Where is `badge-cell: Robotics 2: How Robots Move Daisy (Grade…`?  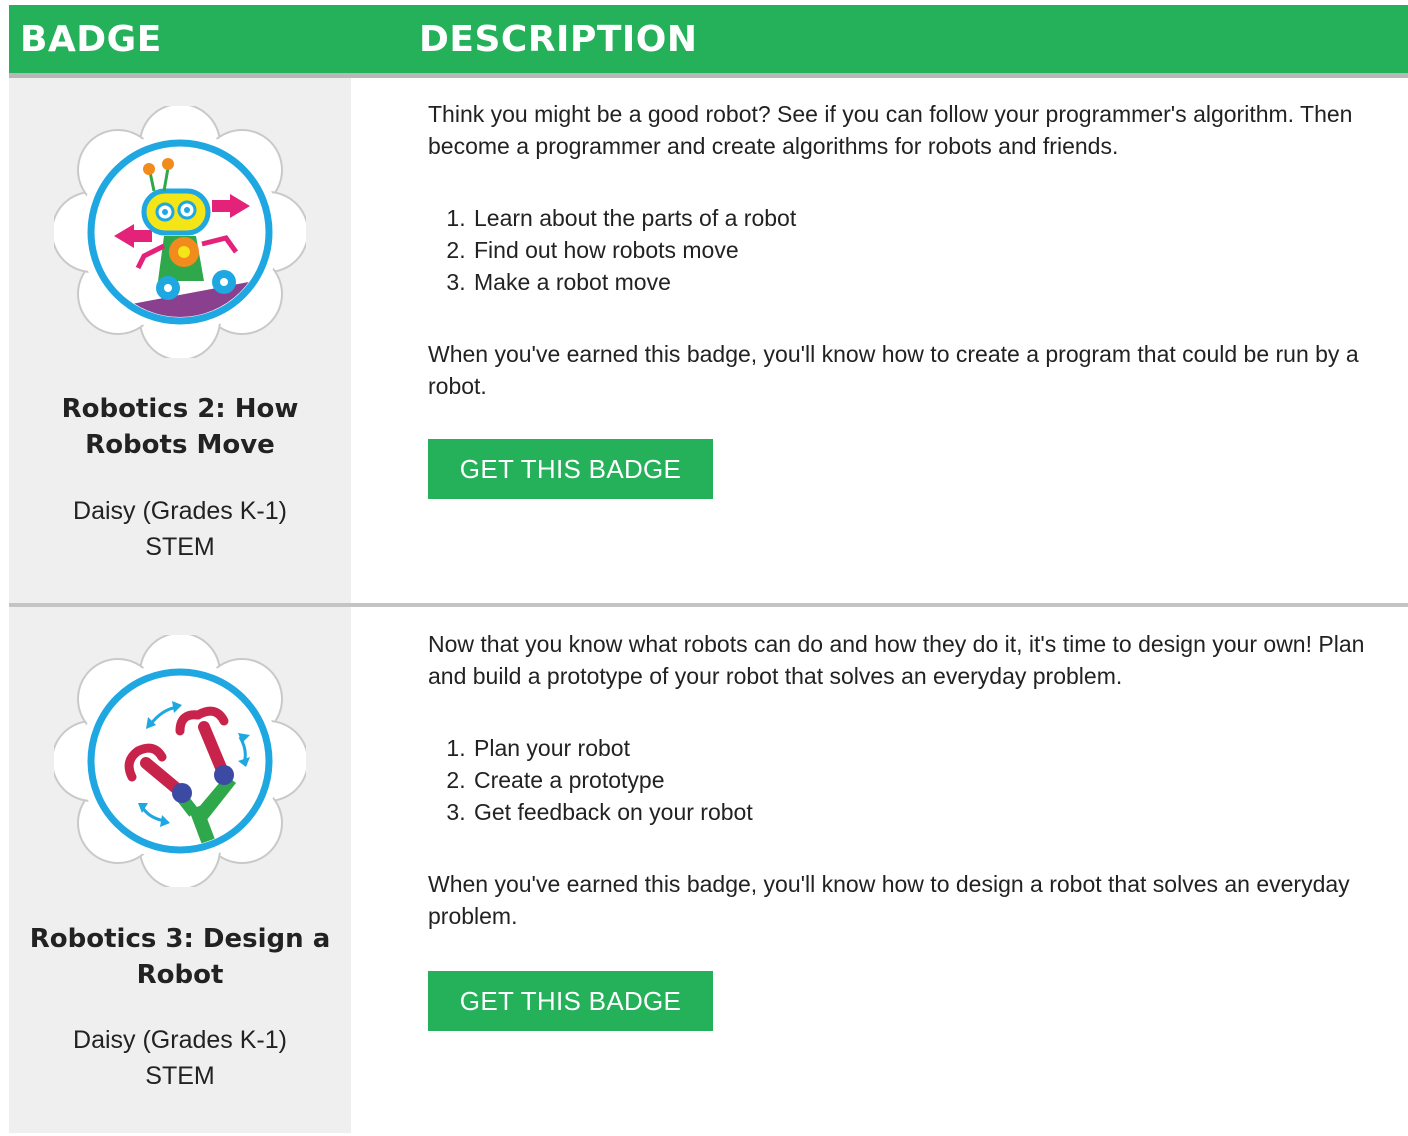 badge-cell: Robotics 2: How Robots Move Daisy (Grade… is located at coordinates (180, 340).